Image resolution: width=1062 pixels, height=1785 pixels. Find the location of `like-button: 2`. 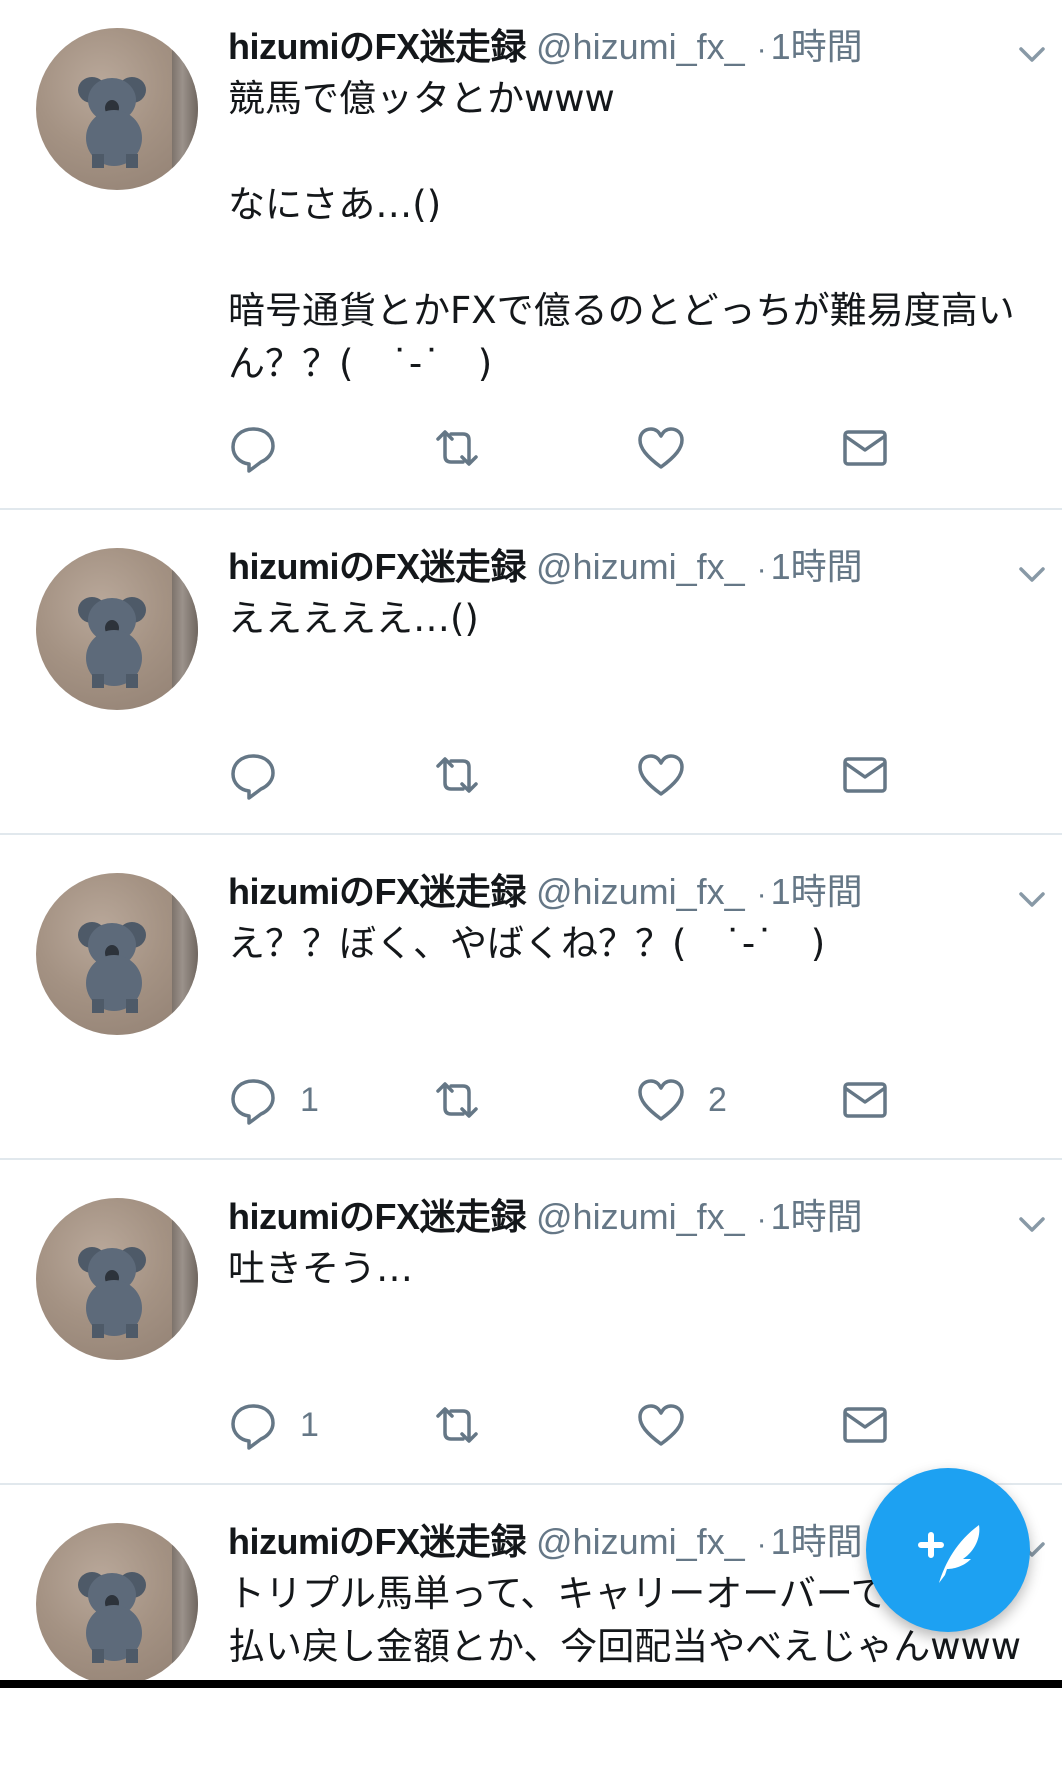

like-button: 2 is located at coordinates (681, 1100).